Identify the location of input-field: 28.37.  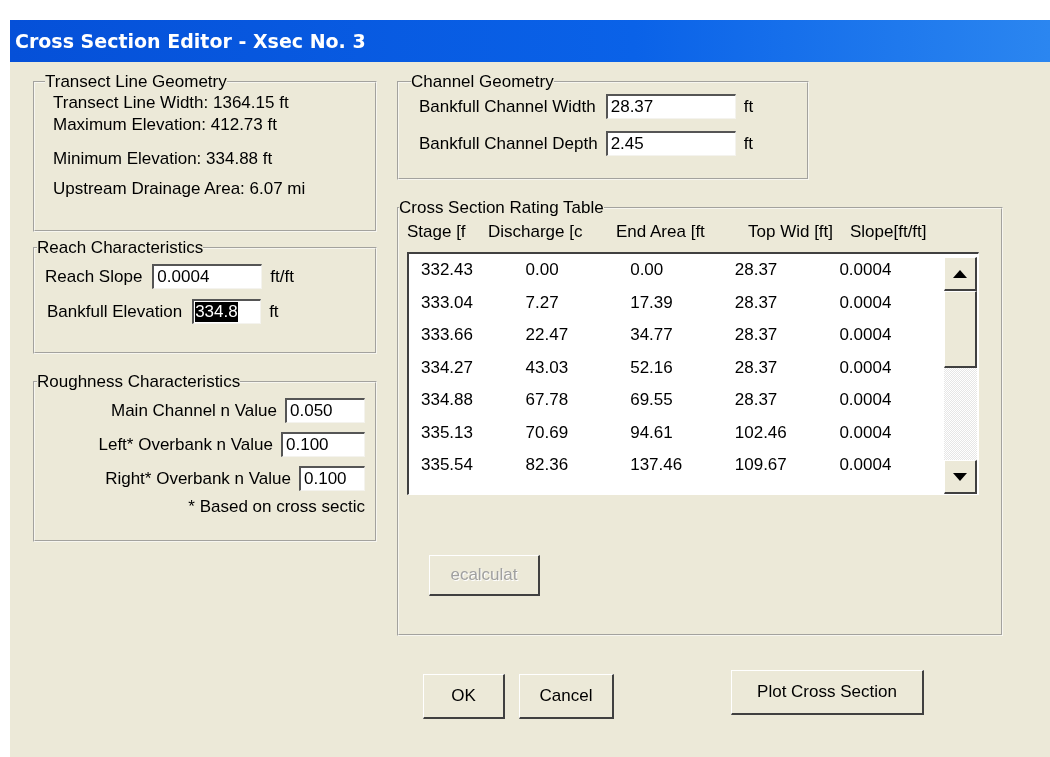
(670, 106).